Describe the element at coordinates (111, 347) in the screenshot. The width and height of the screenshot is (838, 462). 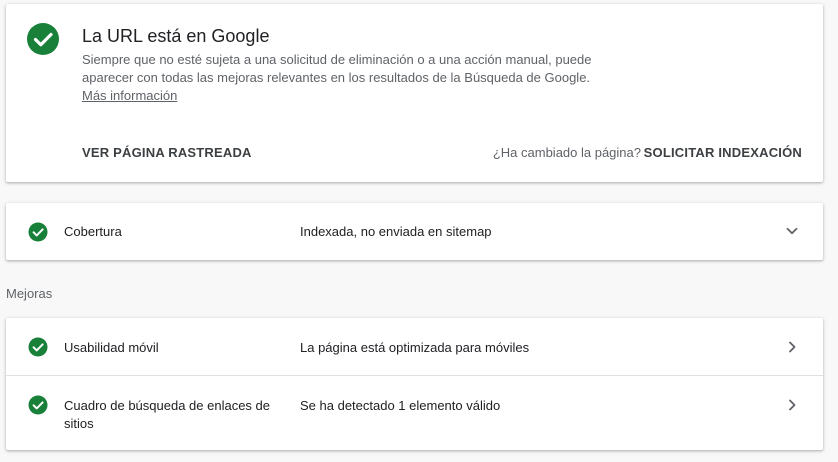
I see `improvement-label: Usabilidad móvil` at that location.